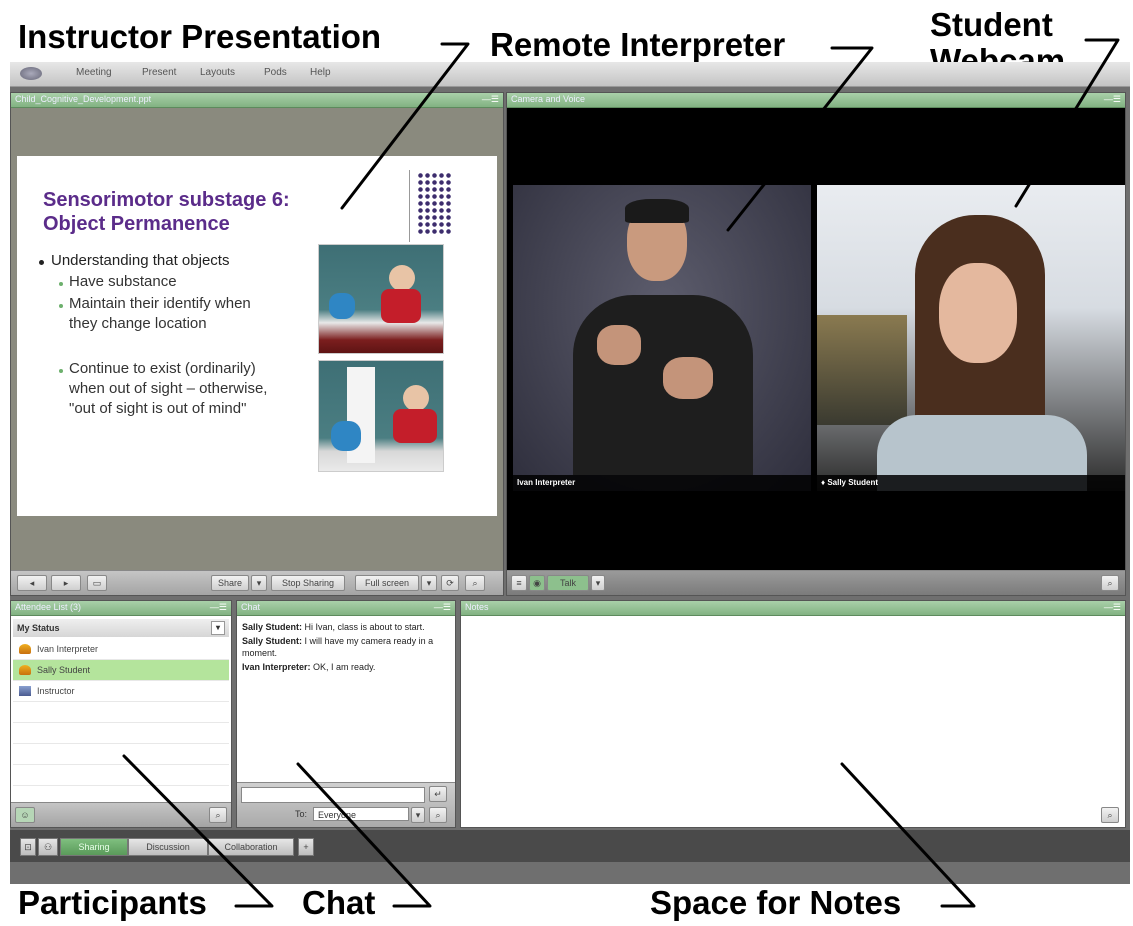 The image size is (1133, 926). I want to click on chat-text: OK, I am ready., so click(344, 667).